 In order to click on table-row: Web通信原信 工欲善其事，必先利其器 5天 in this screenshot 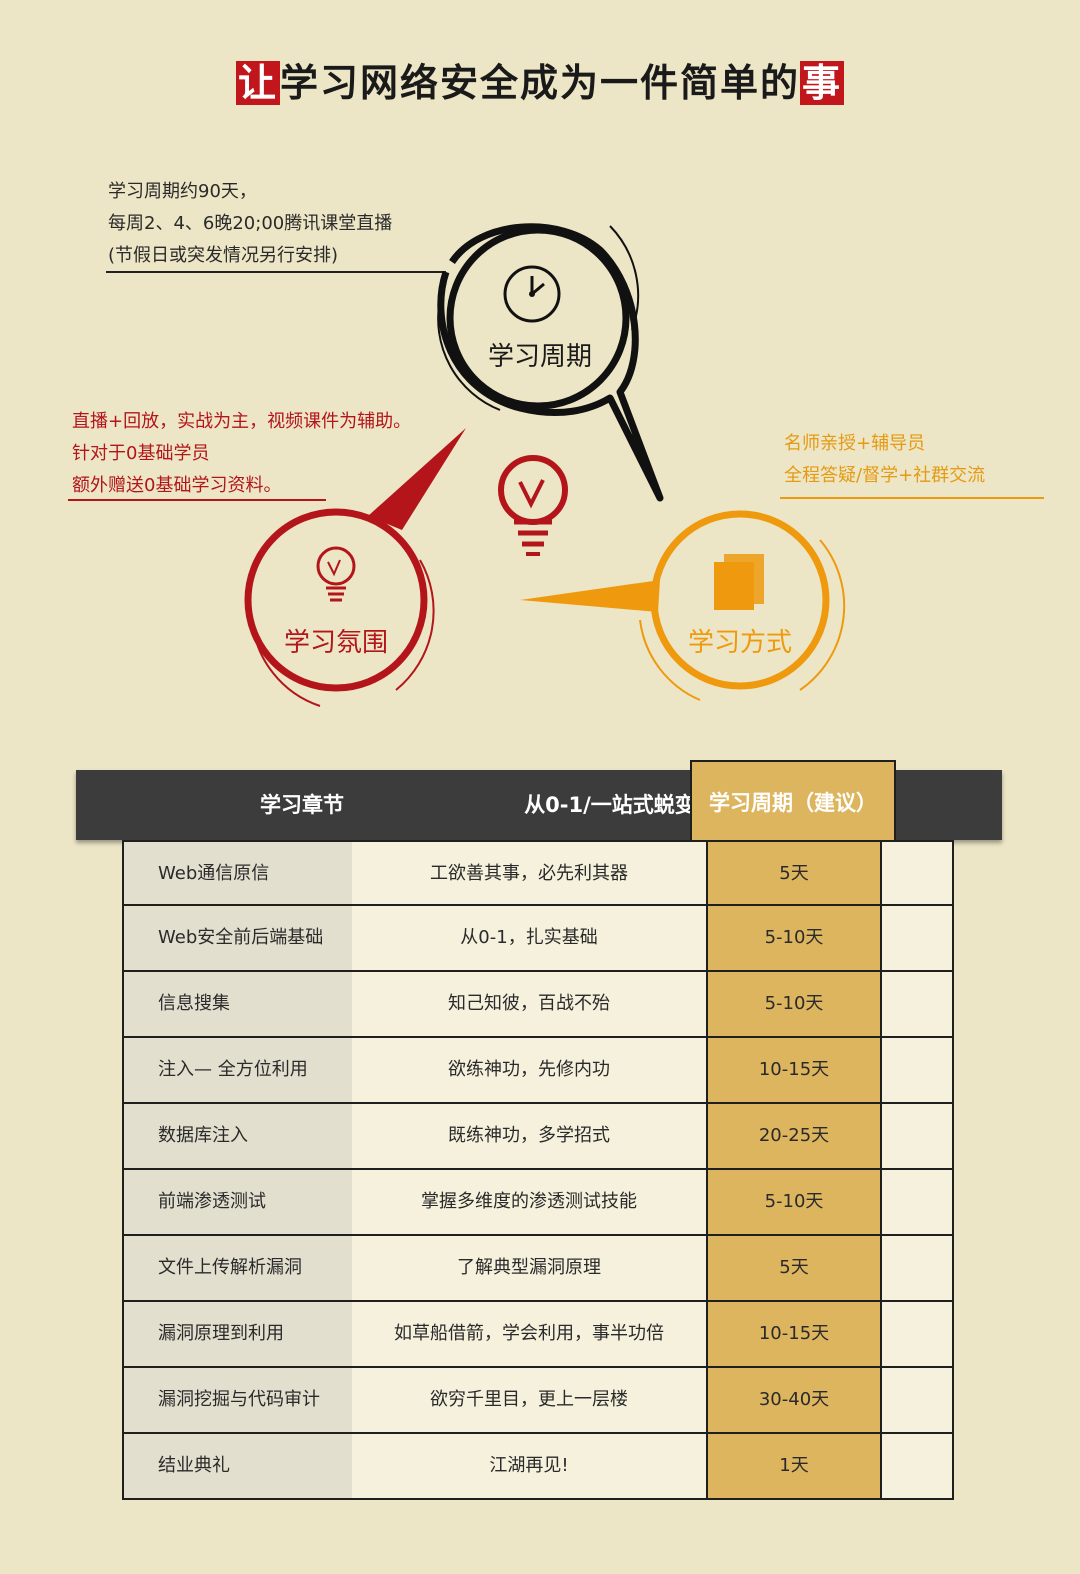, I will do `click(538, 873)`.